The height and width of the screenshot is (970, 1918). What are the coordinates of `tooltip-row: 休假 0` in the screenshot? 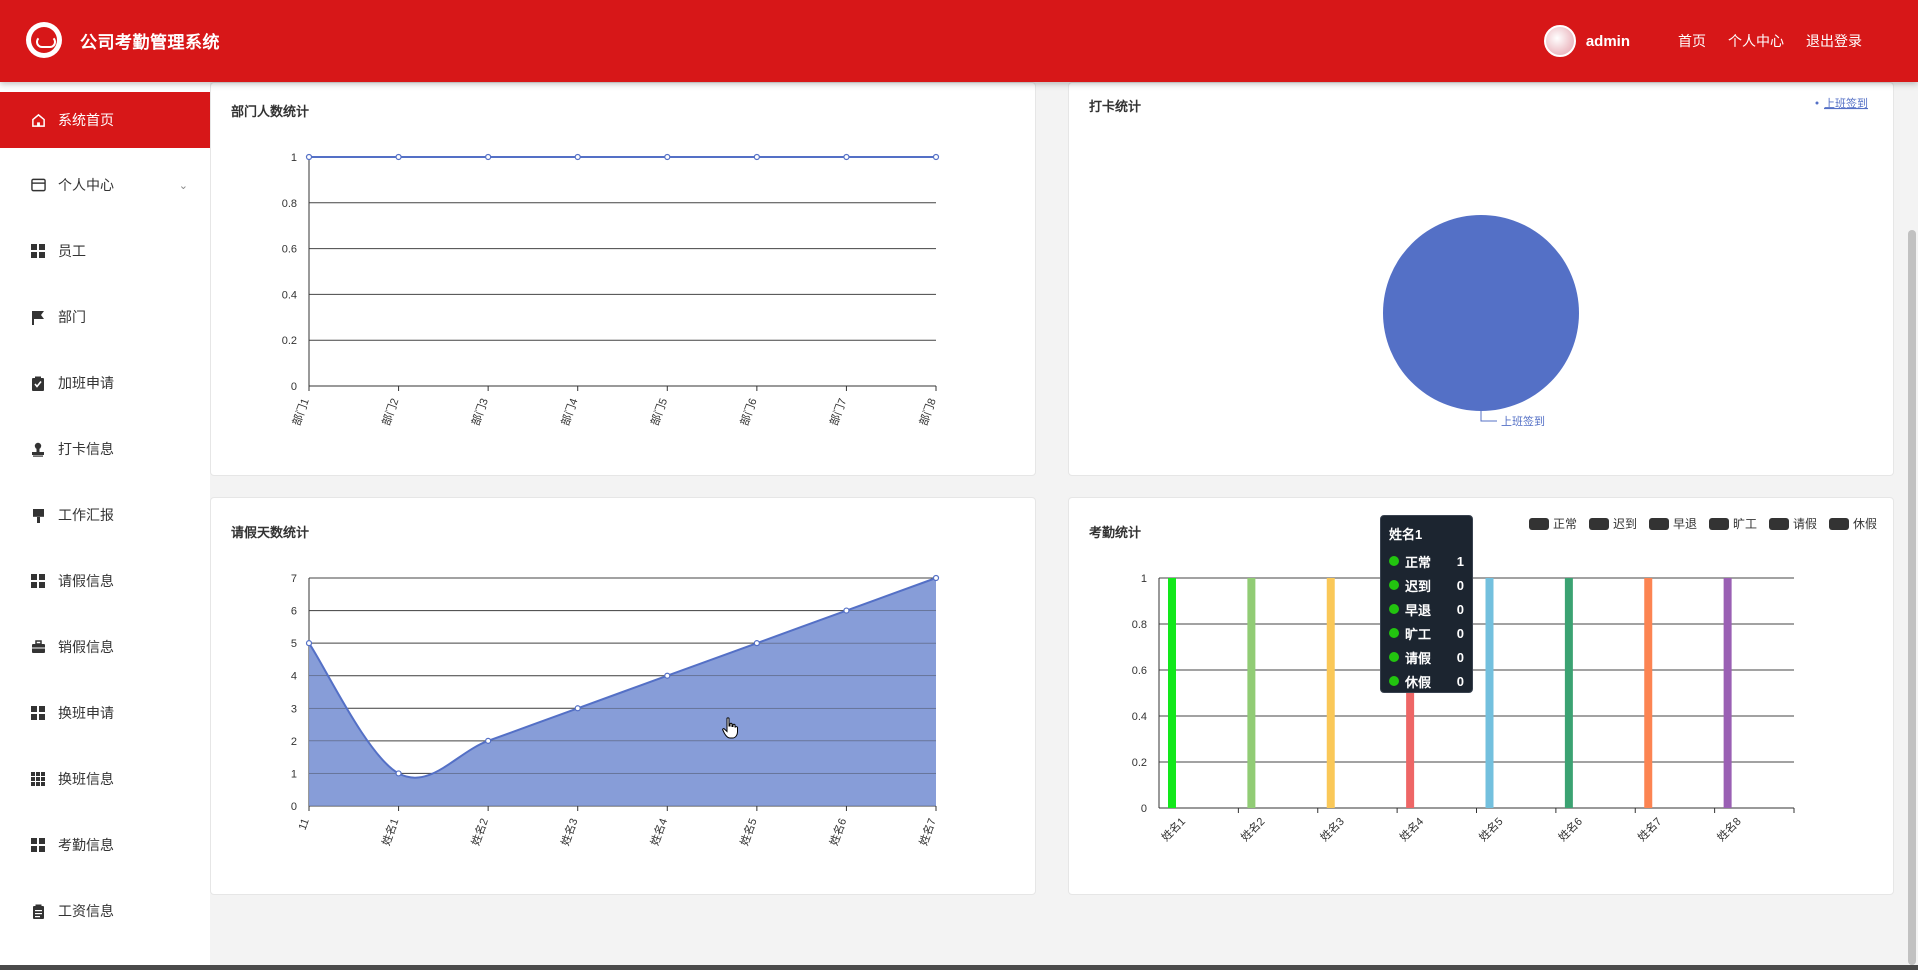 It's located at (1426, 681).